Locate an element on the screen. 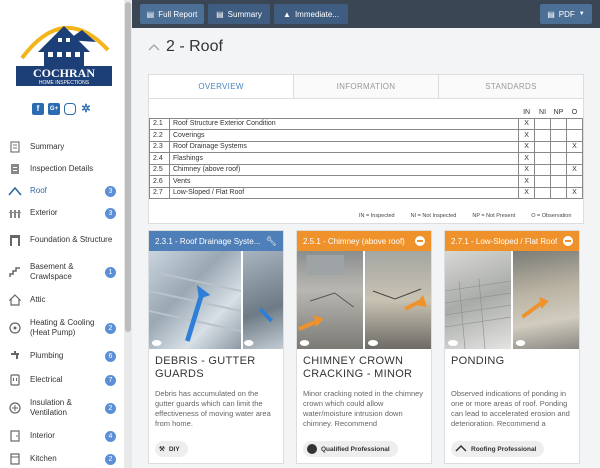  table-row: 2.2 Coverings X is located at coordinates (366, 135).